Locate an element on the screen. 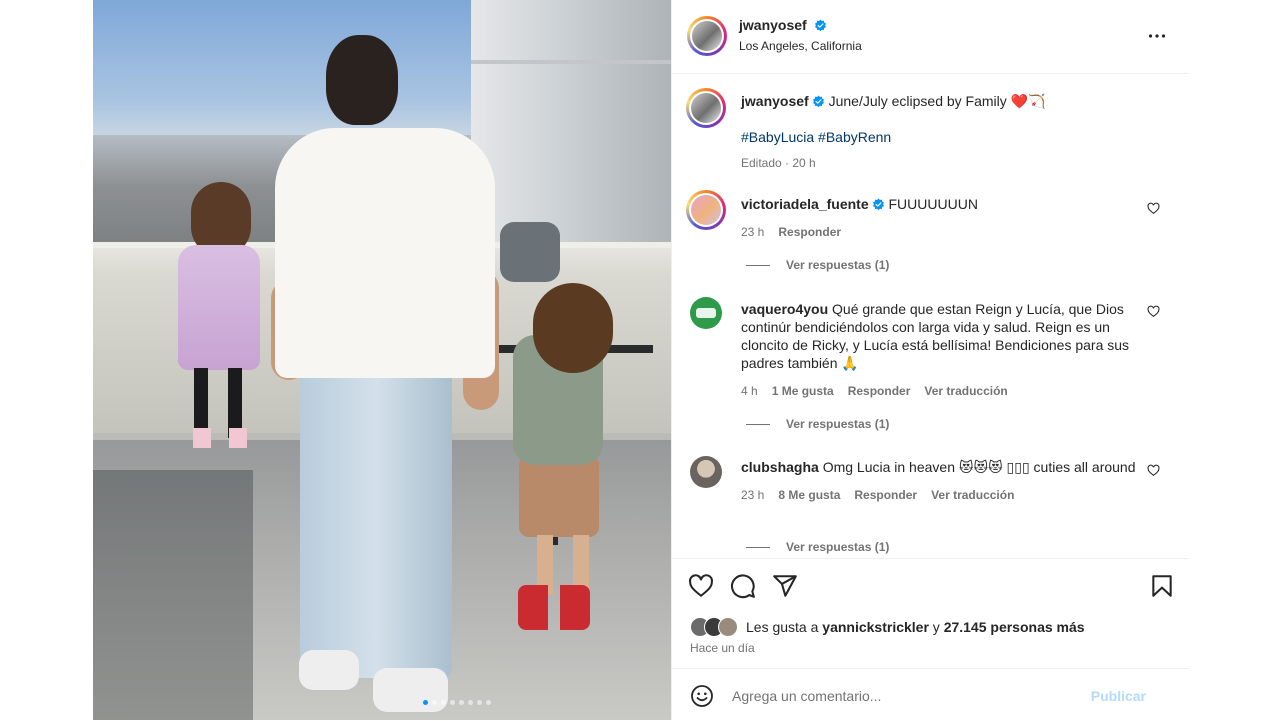 The height and width of the screenshot is (721, 1280). post-header: jwanyosef Los Angeles, California is located at coordinates (930, 37).